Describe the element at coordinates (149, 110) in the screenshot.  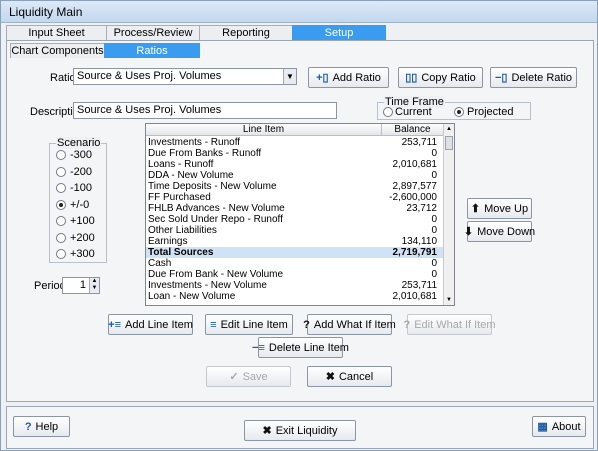
I see `description-value: Source & Uses Proj. Volumes` at that location.